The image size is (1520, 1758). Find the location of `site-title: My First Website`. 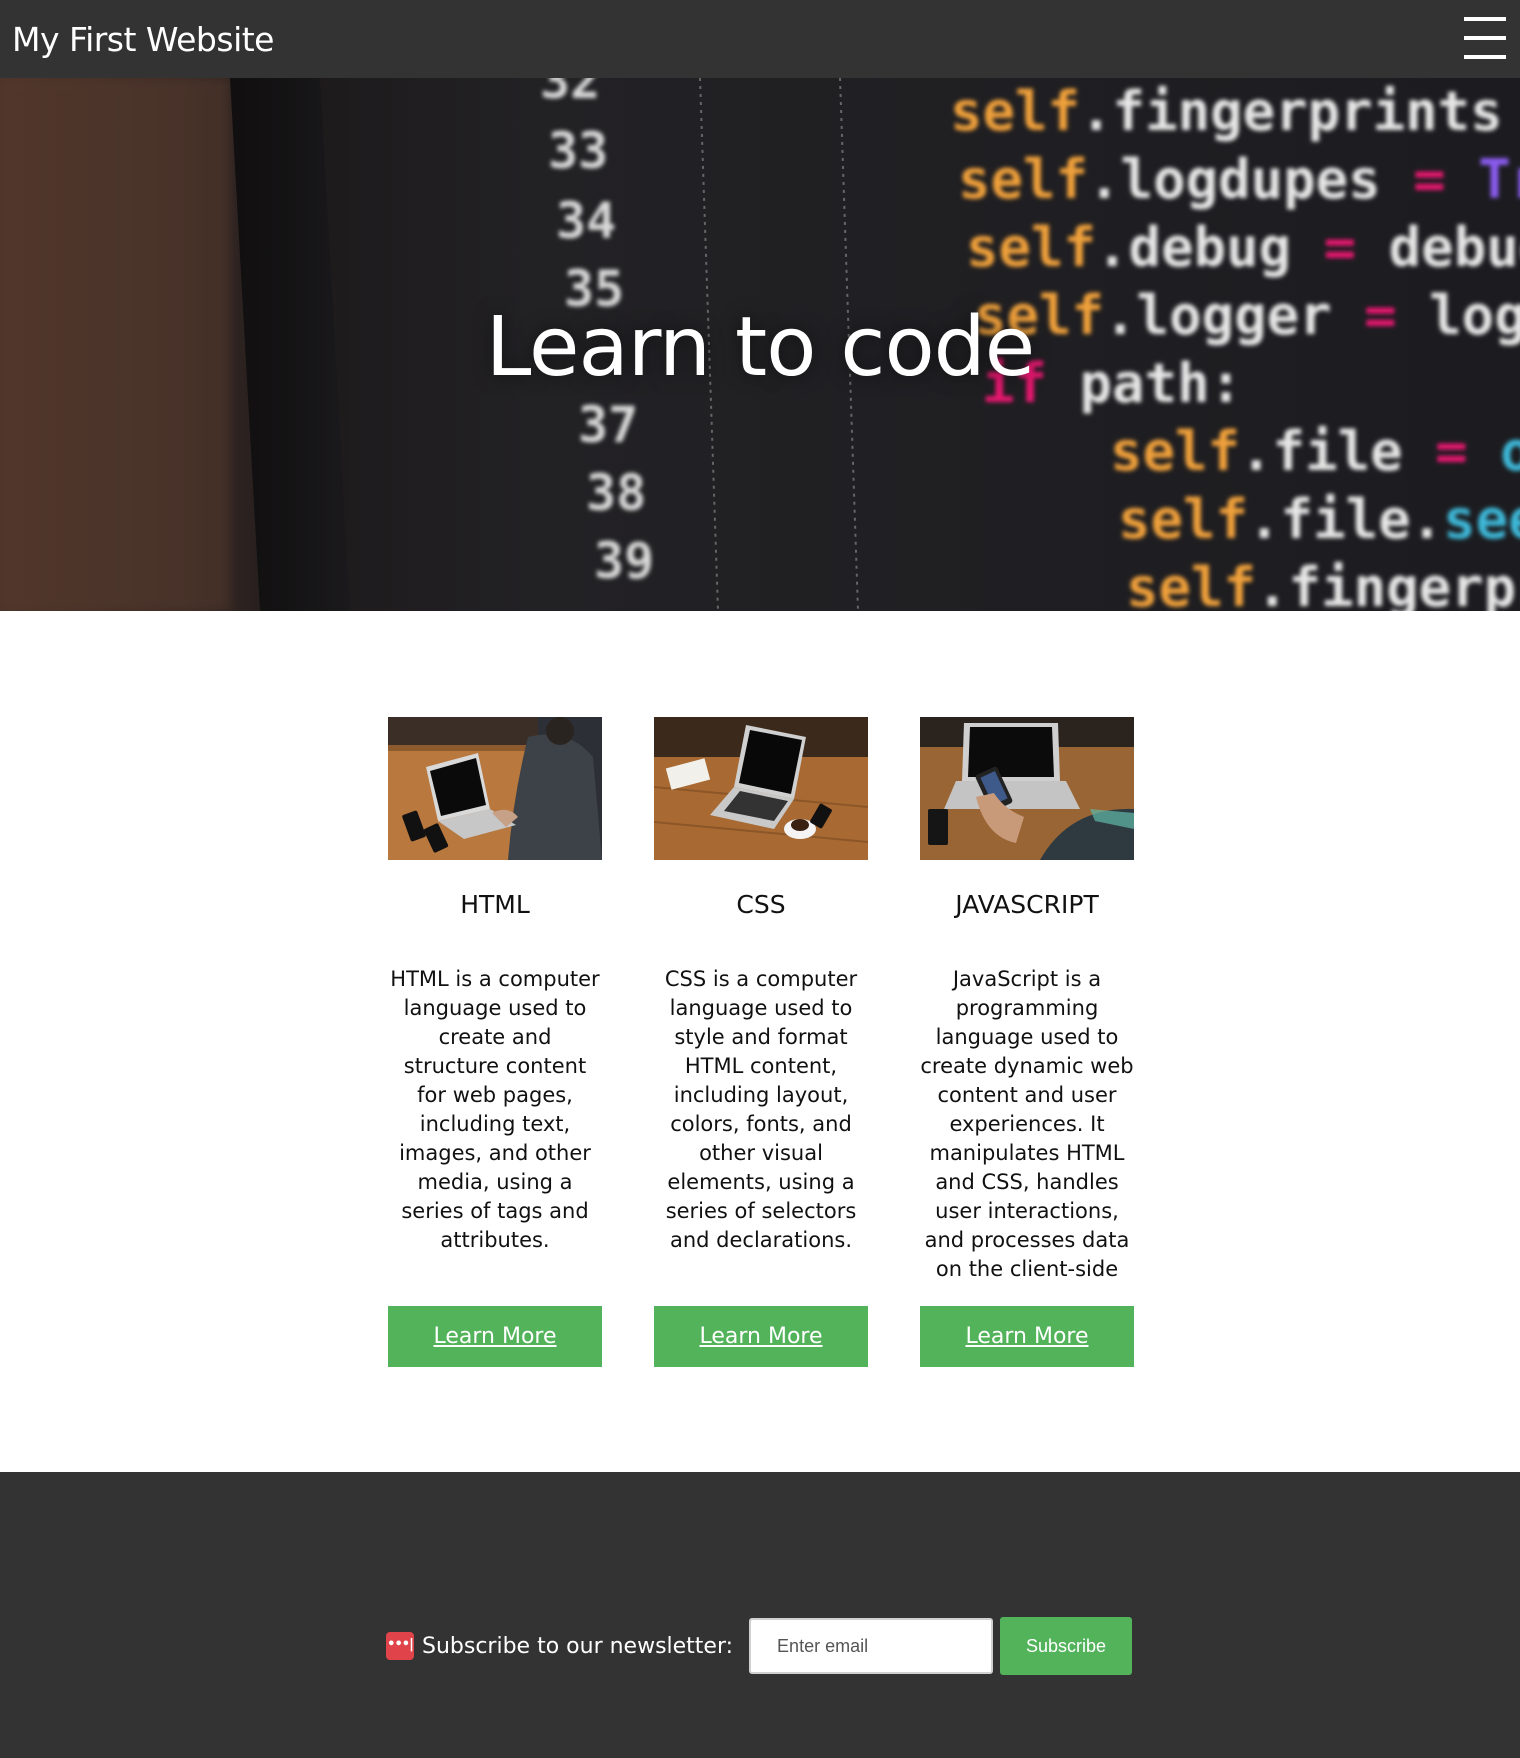

site-title: My First Website is located at coordinates (143, 39).